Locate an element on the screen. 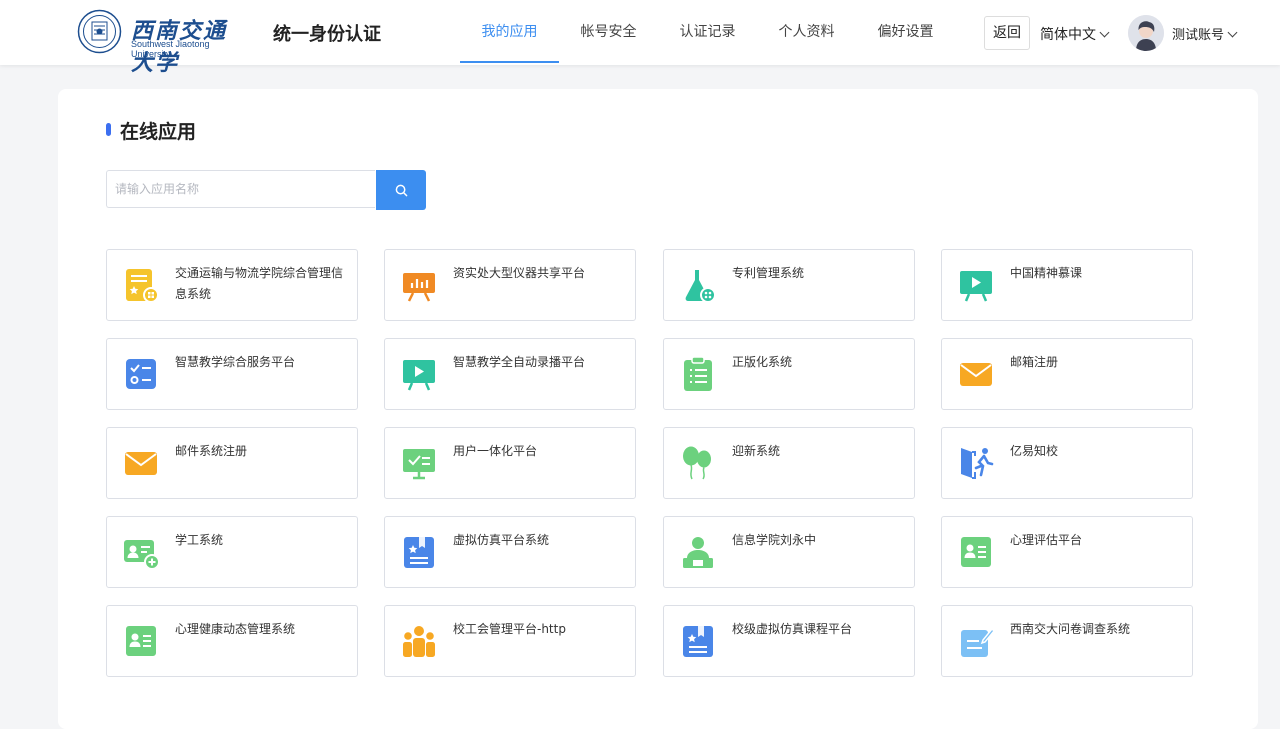 The width and height of the screenshot is (1280, 729). group-people-icon is located at coordinates (419, 641).